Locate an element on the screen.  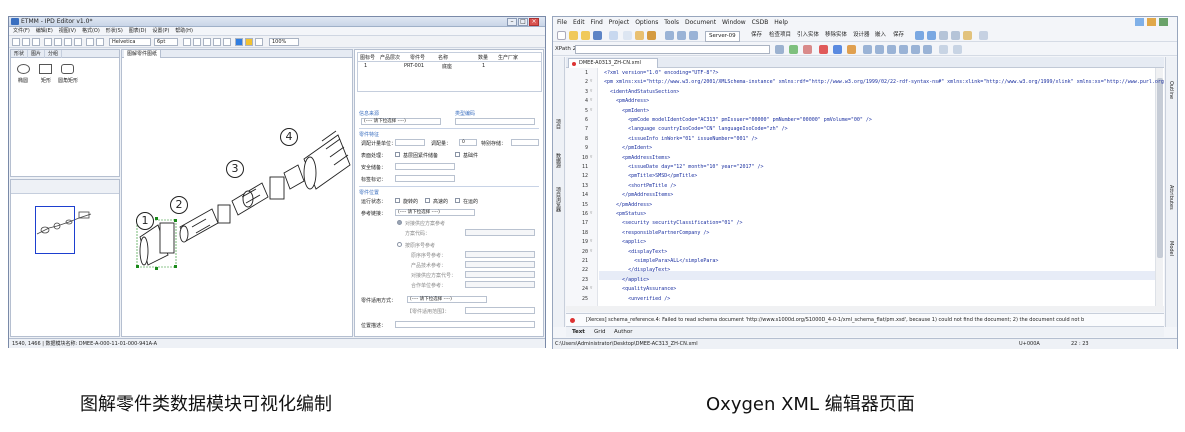
xpath-run-icon is located at coordinates (779, 49).